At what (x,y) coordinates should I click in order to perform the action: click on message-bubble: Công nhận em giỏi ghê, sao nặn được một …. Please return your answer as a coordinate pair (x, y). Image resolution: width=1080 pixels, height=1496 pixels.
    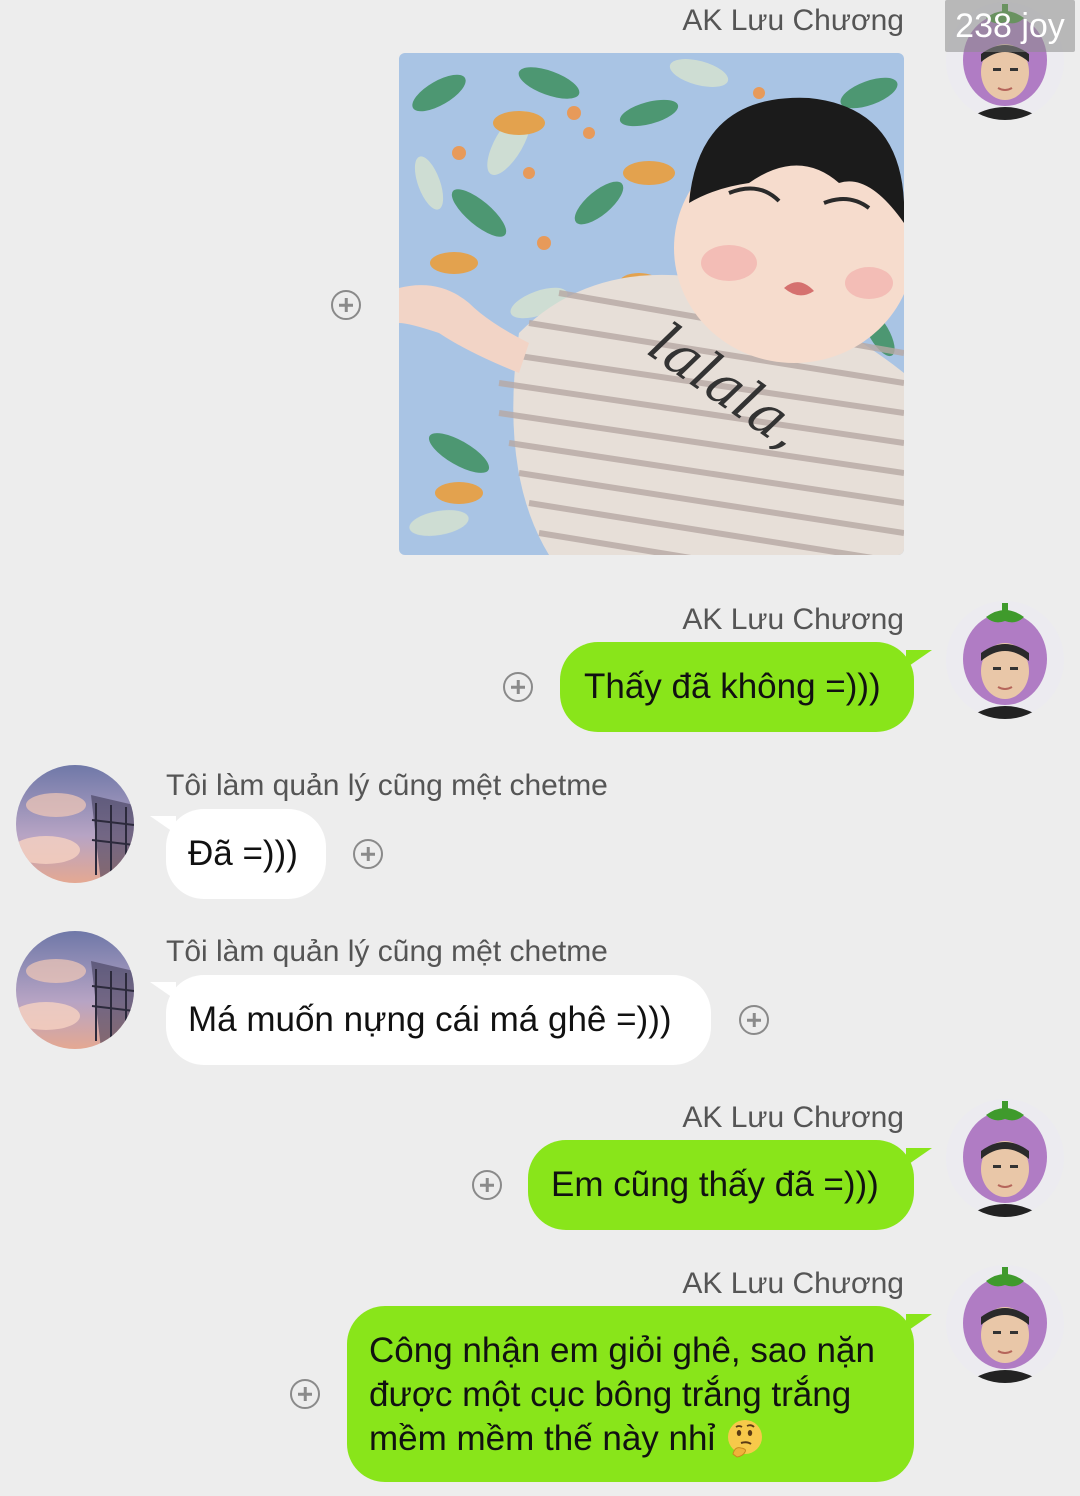
    Looking at the image, I should click on (630, 1394).